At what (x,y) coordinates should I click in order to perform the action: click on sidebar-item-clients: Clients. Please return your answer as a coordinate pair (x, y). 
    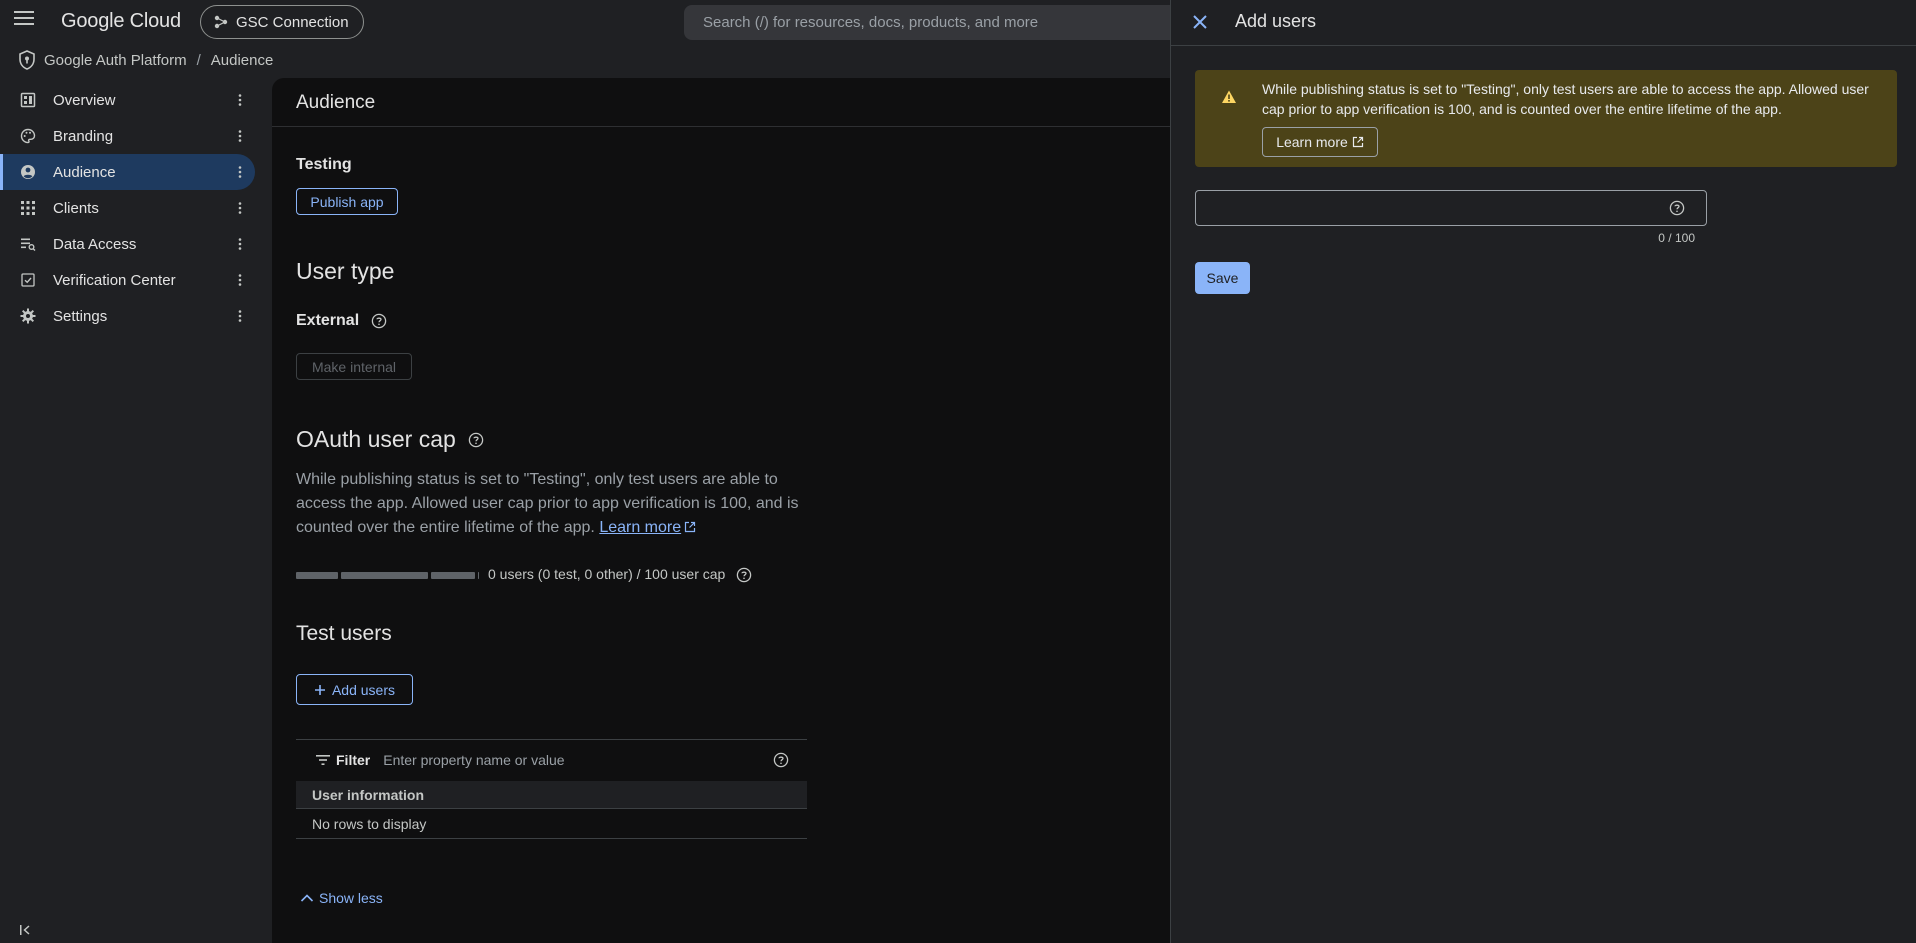
    Looking at the image, I should click on (130, 208).